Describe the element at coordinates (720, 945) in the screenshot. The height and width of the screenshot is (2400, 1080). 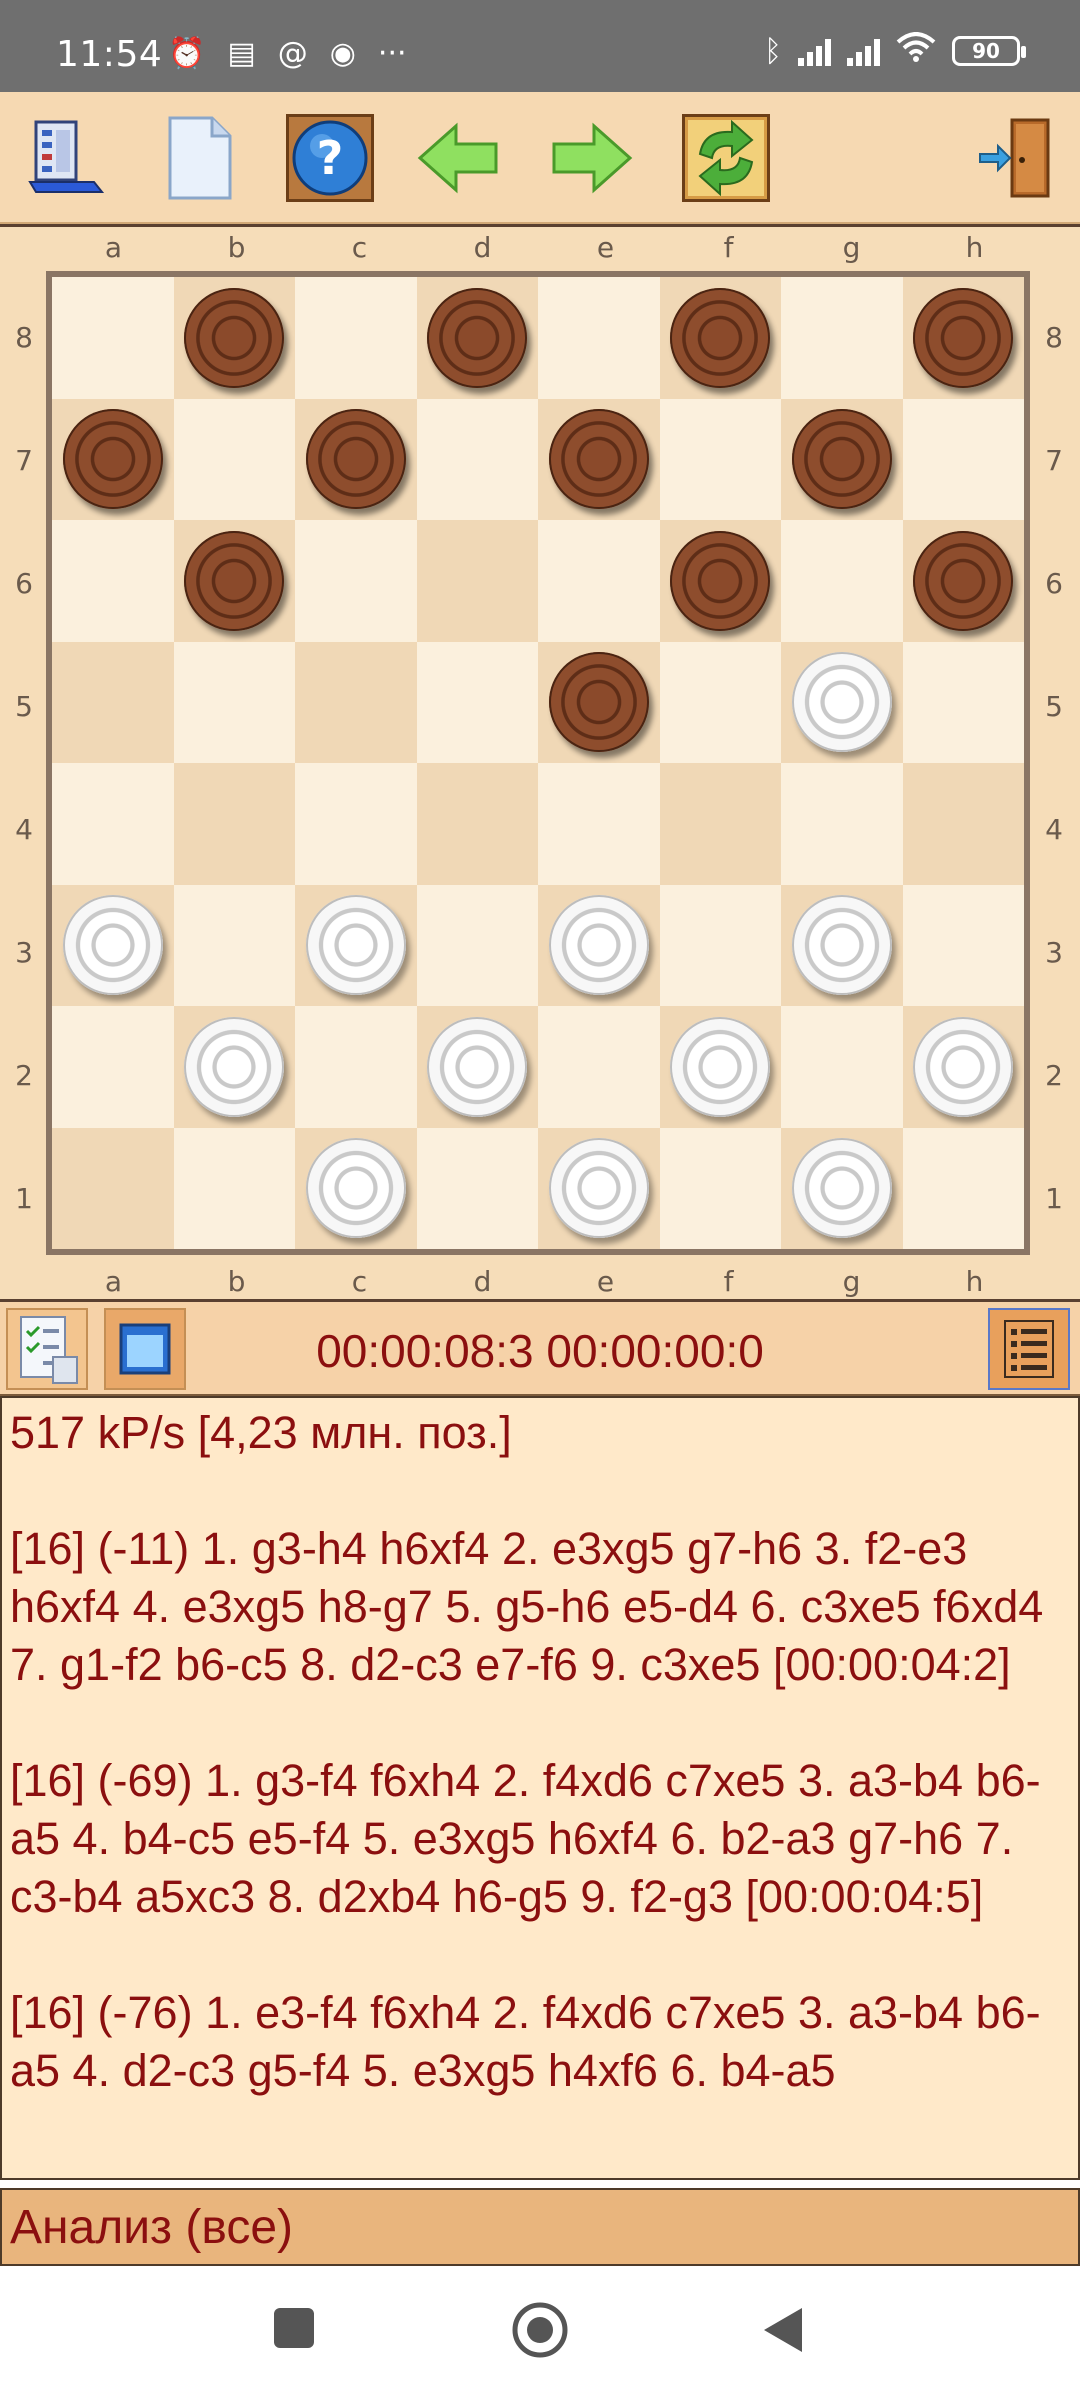
I see `square-f3` at that location.